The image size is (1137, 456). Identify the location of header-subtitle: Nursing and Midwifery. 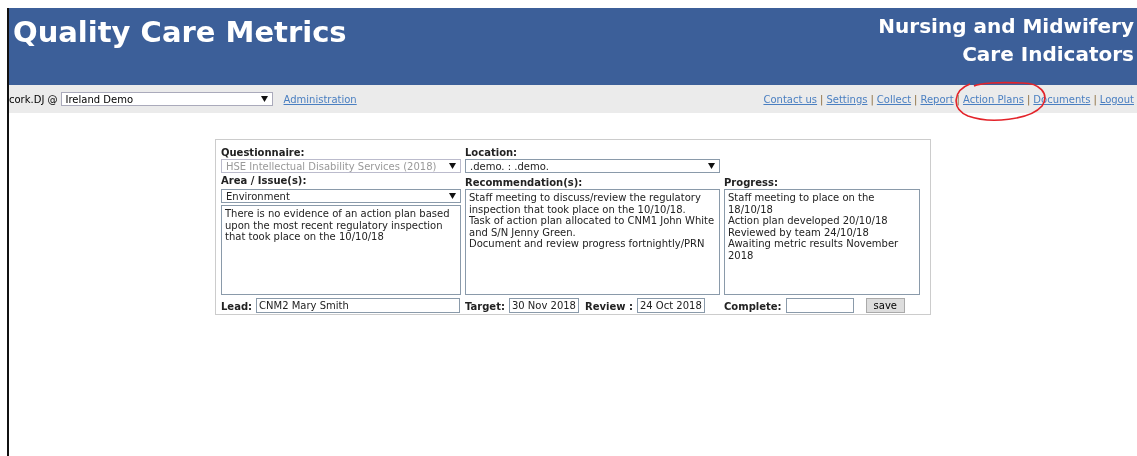
(1006, 26).